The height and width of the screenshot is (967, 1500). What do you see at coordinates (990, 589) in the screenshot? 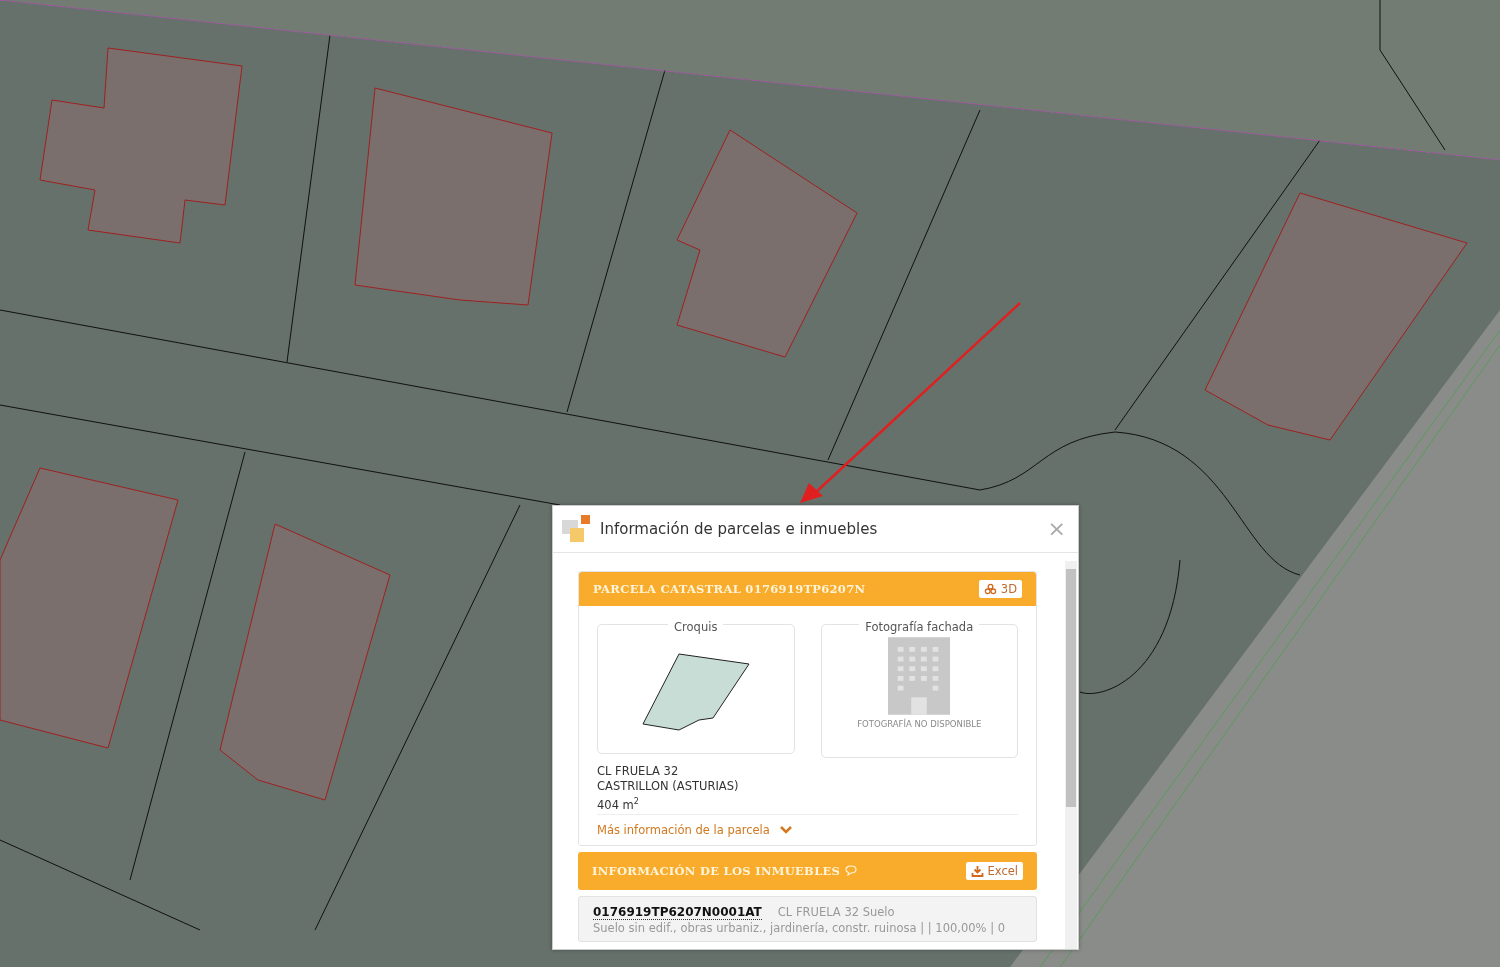
I see `cubes-icon` at bounding box center [990, 589].